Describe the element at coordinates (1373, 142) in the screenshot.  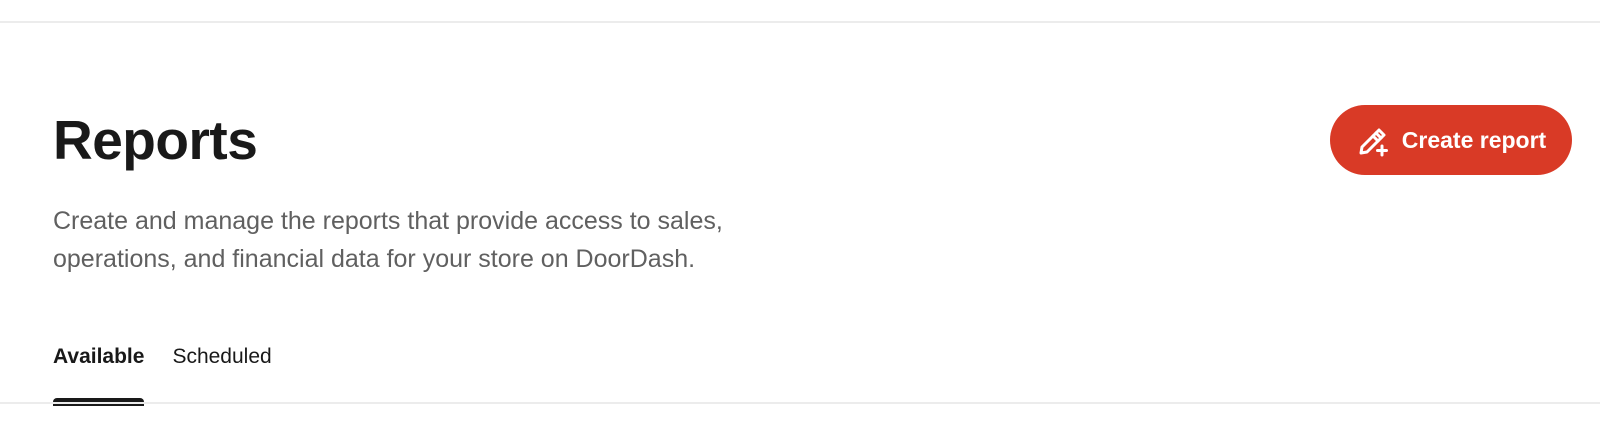
I see `pencil-plus-icon` at that location.